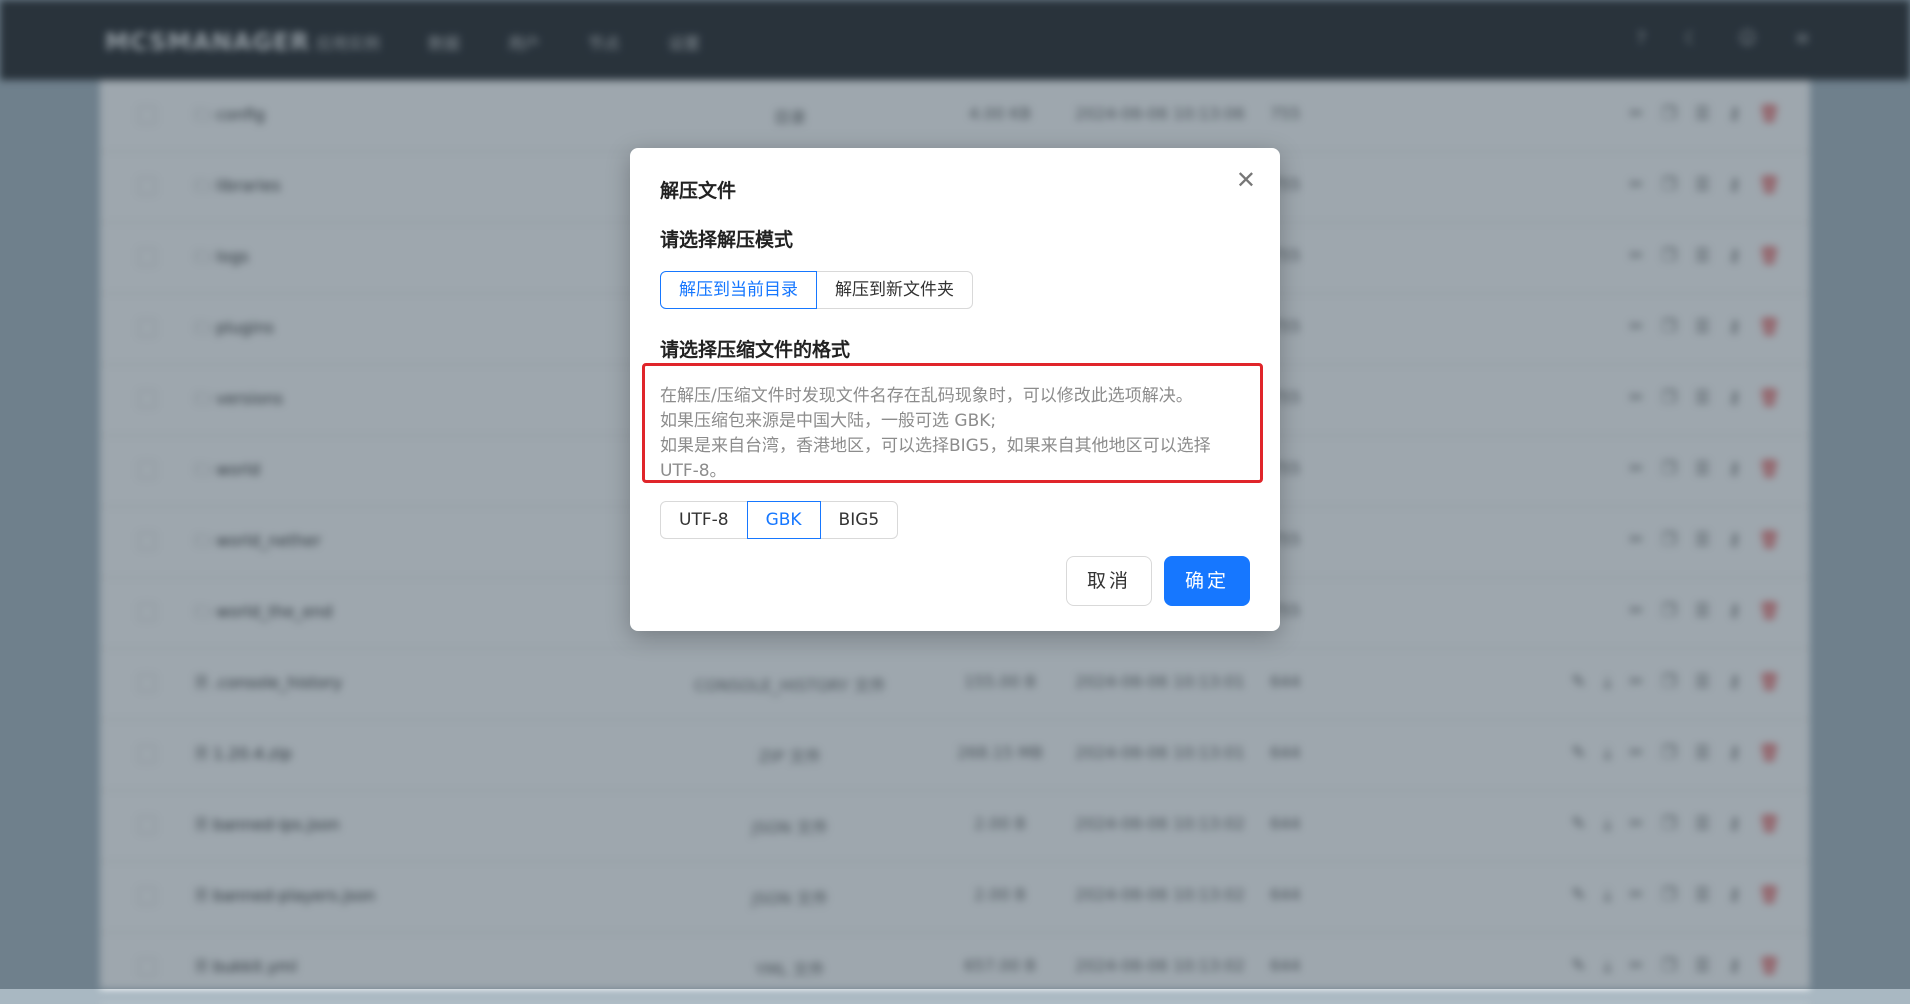 This screenshot has width=1910, height=1004. Describe the element at coordinates (704, 520) in the screenshot. I see `format-option-utf8: UTF-8` at that location.